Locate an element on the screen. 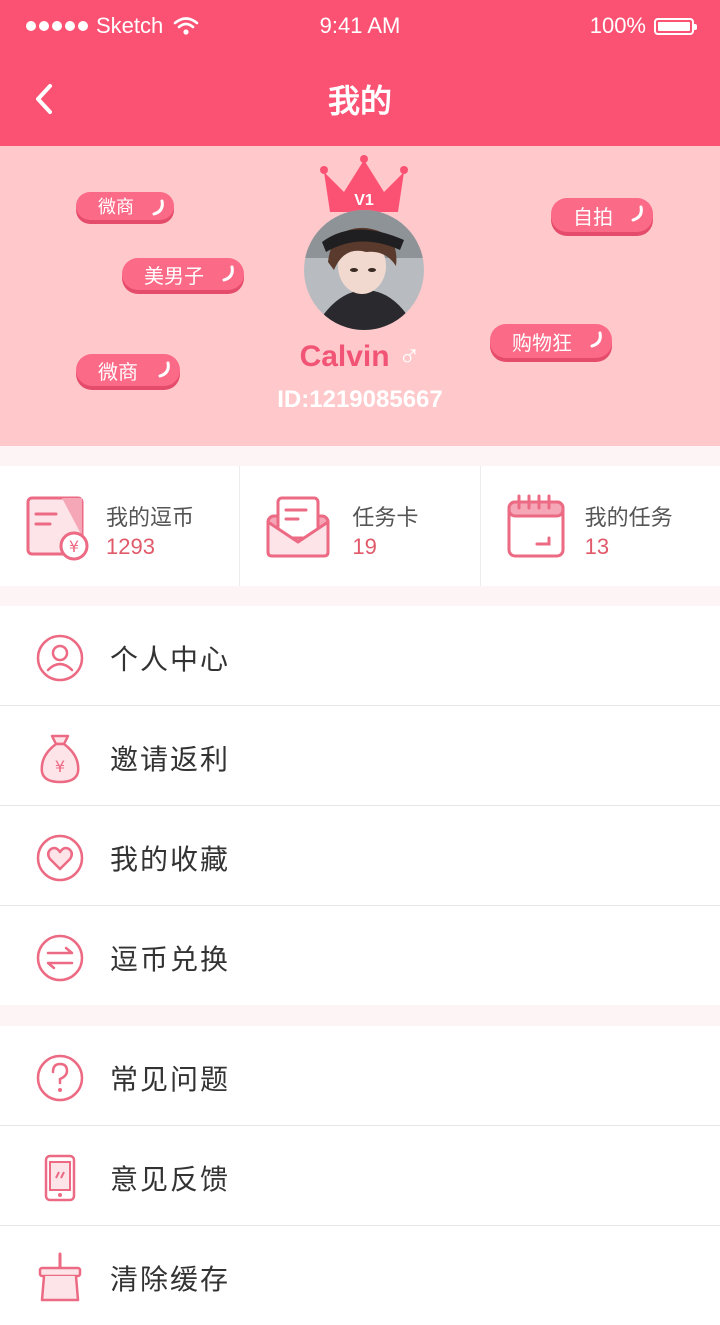 The width and height of the screenshot is (720, 1325). stat-label: 任务卡 is located at coordinates (385, 518).